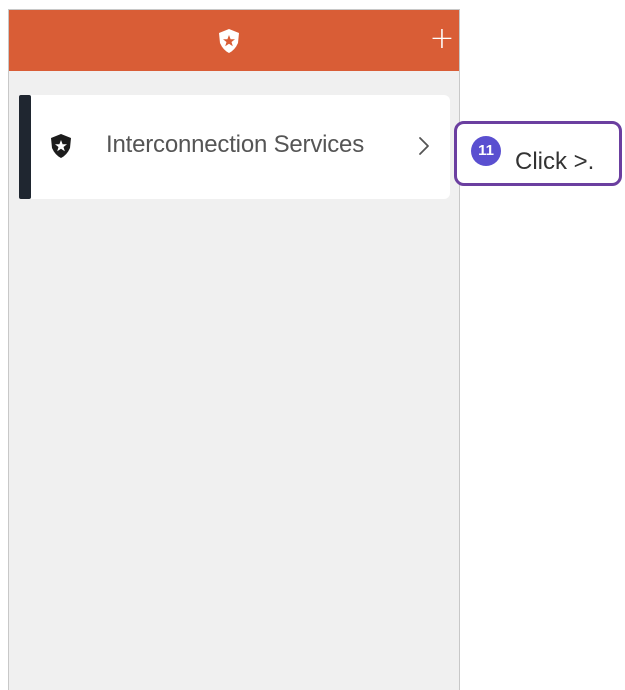 The image size is (625, 690). What do you see at coordinates (25, 147) in the screenshot?
I see `selection-accent-bar` at bounding box center [25, 147].